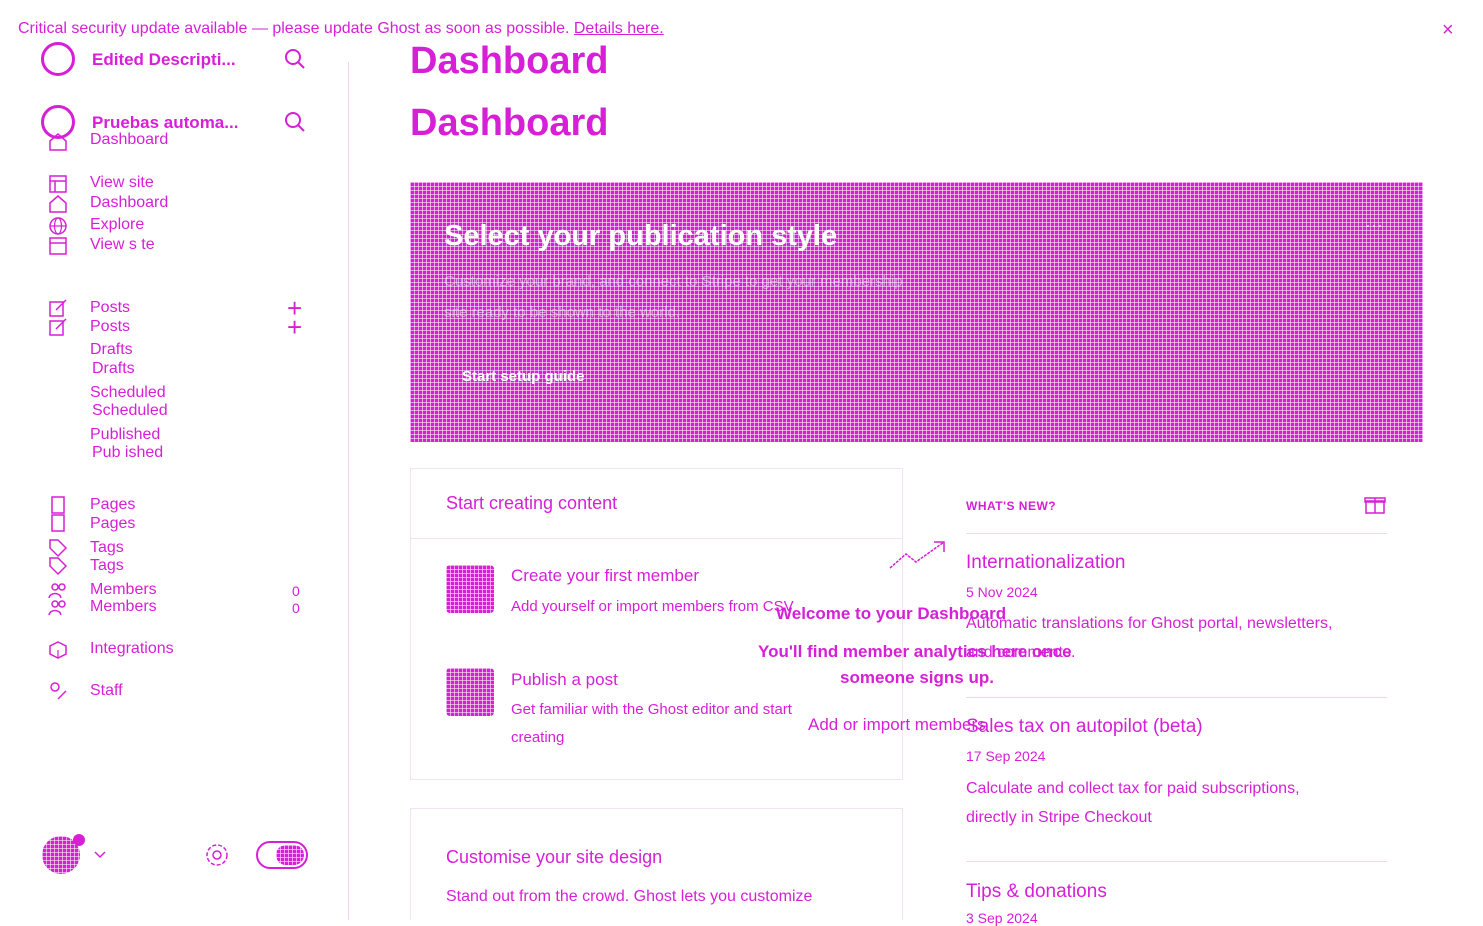  I want to click on whats-new-description-line: directly in Stripe Checkout, so click(1059, 817).